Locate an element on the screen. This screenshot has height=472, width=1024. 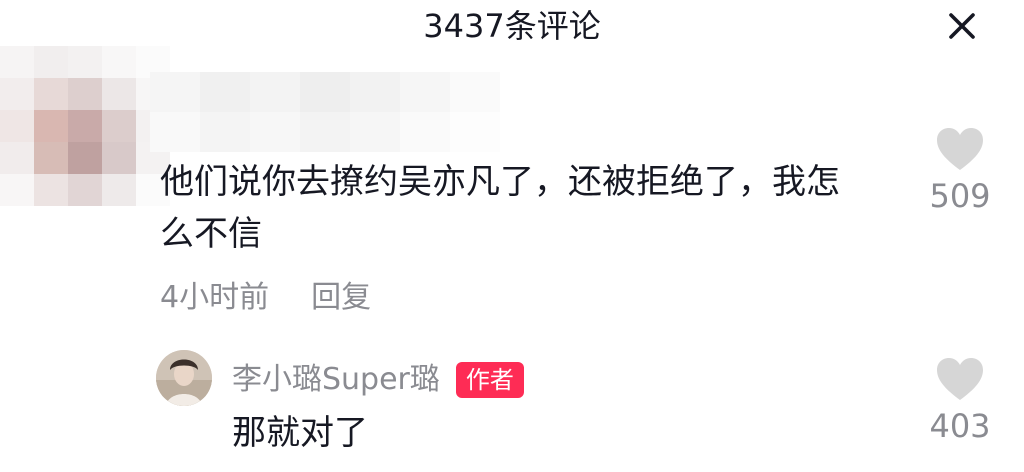
reply-button: 回复 is located at coordinates (341, 297).